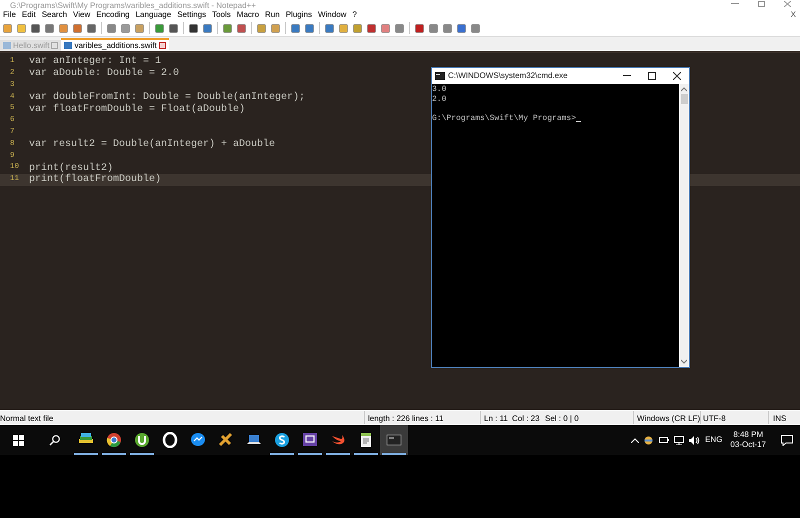  I want to click on menu-item: Run, so click(272, 15).